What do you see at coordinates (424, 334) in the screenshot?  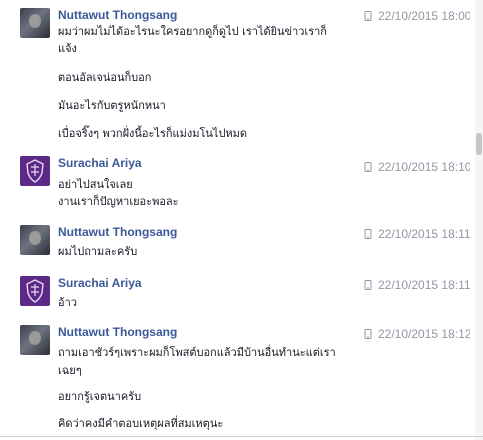 I see `timestamp-text: 22/10/2015 18:12` at bounding box center [424, 334].